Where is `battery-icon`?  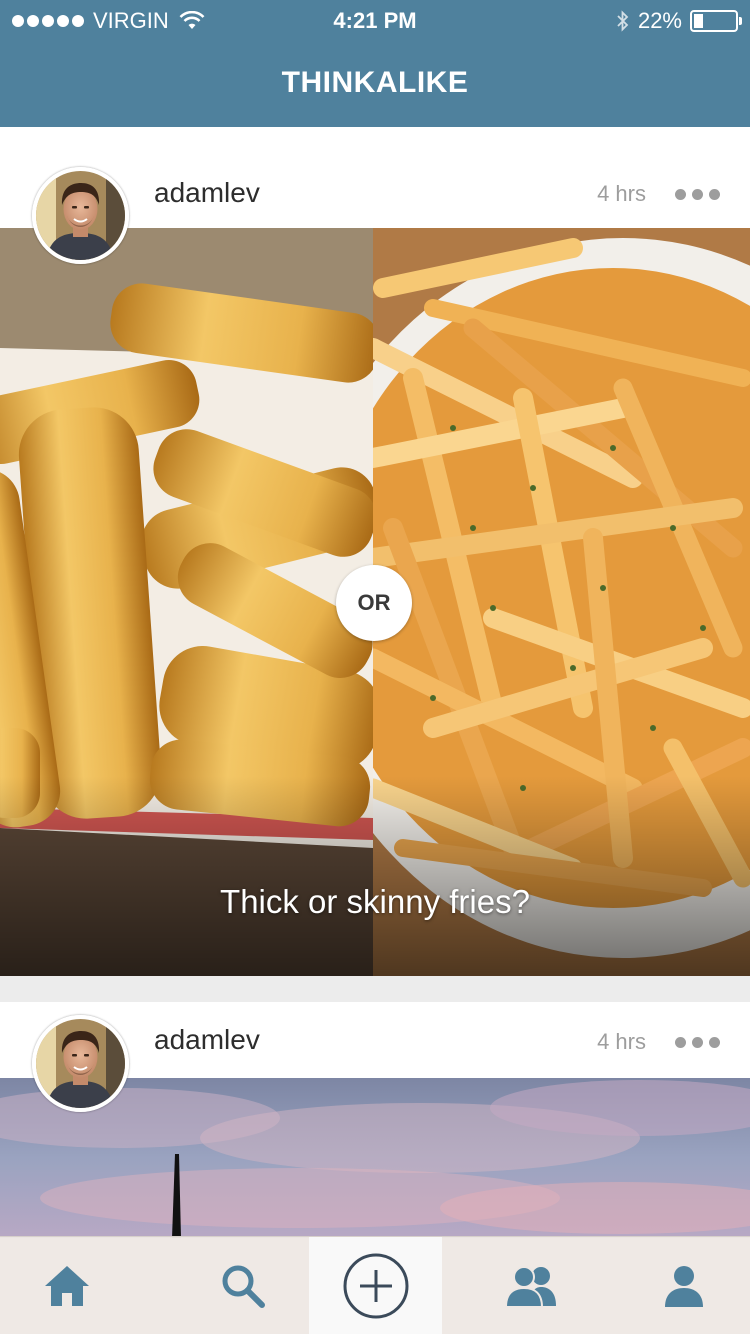
battery-icon is located at coordinates (716, 21).